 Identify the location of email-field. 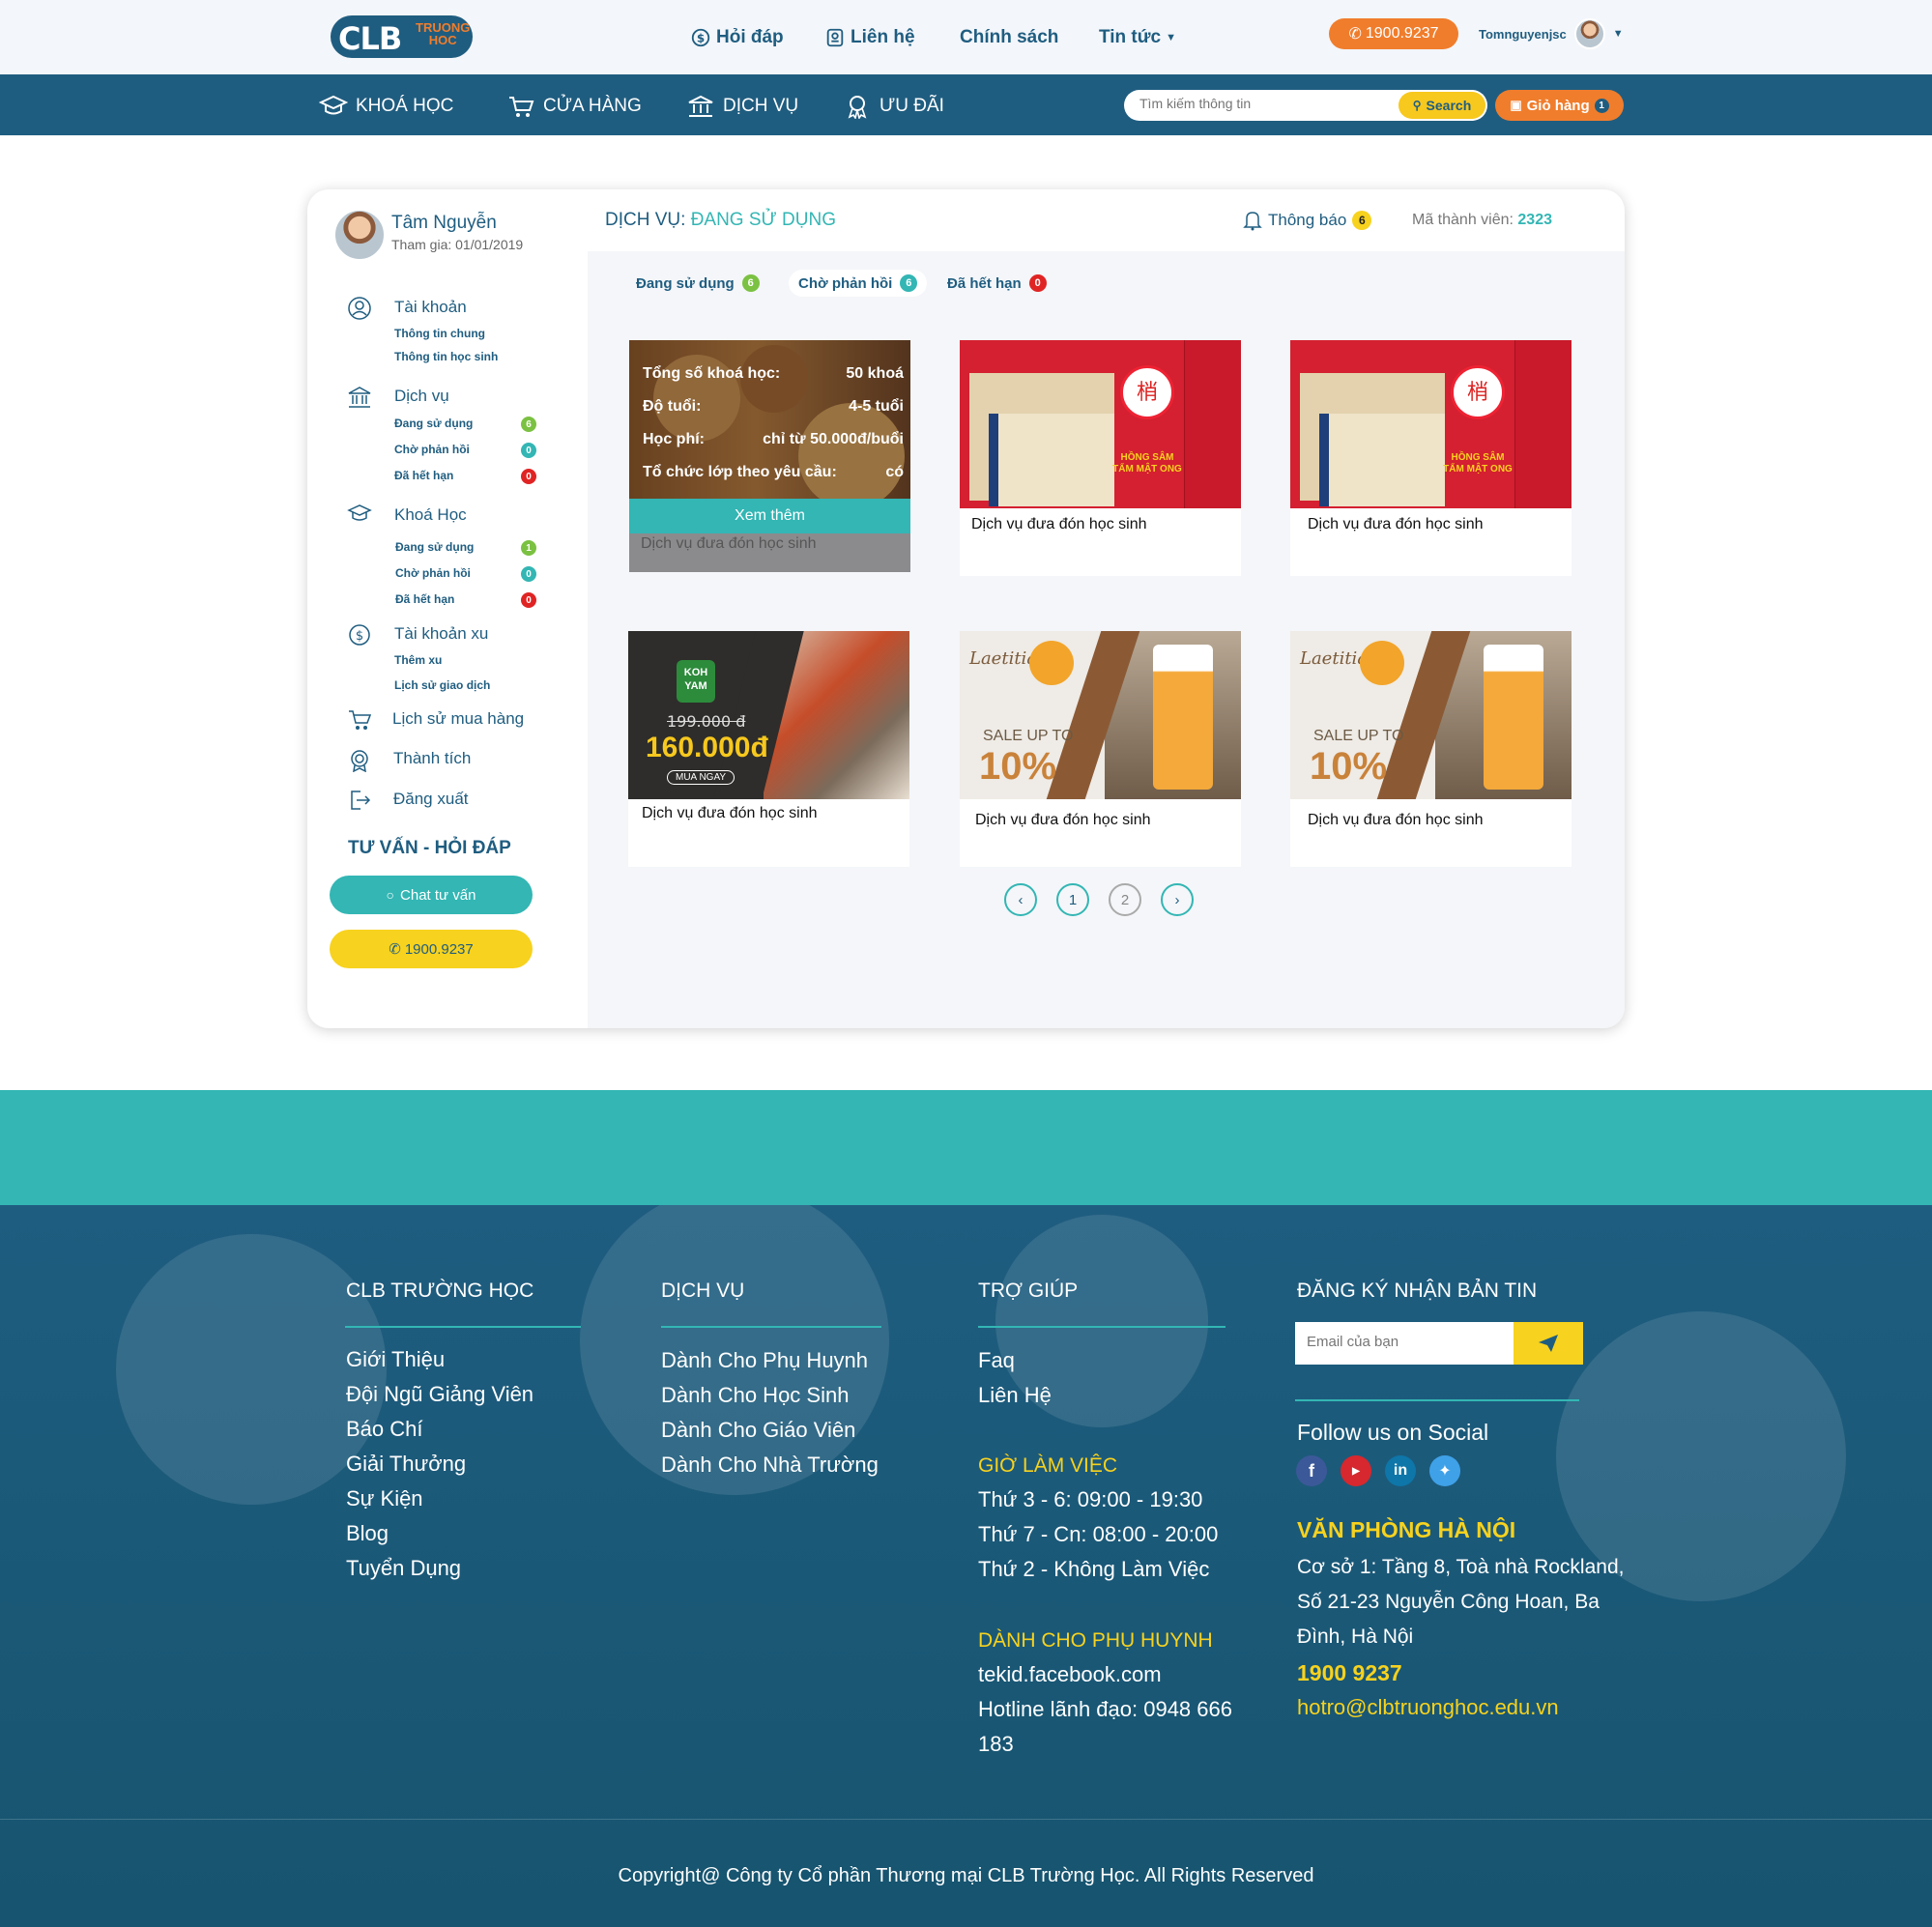
(1403, 1342).